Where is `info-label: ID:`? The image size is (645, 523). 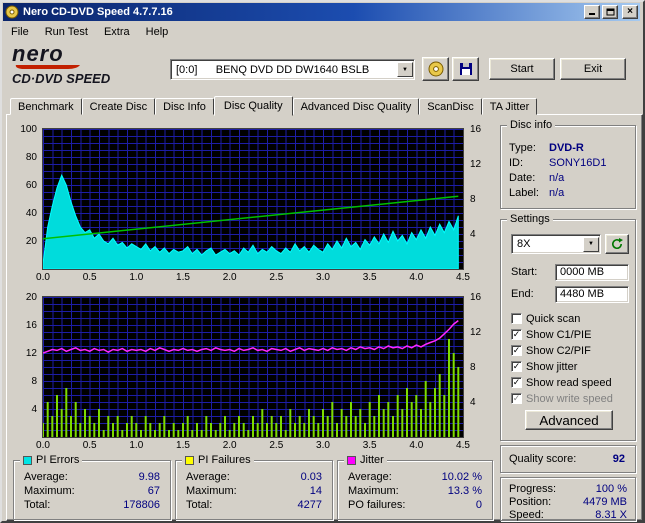
info-label: ID: is located at coordinates (516, 163).